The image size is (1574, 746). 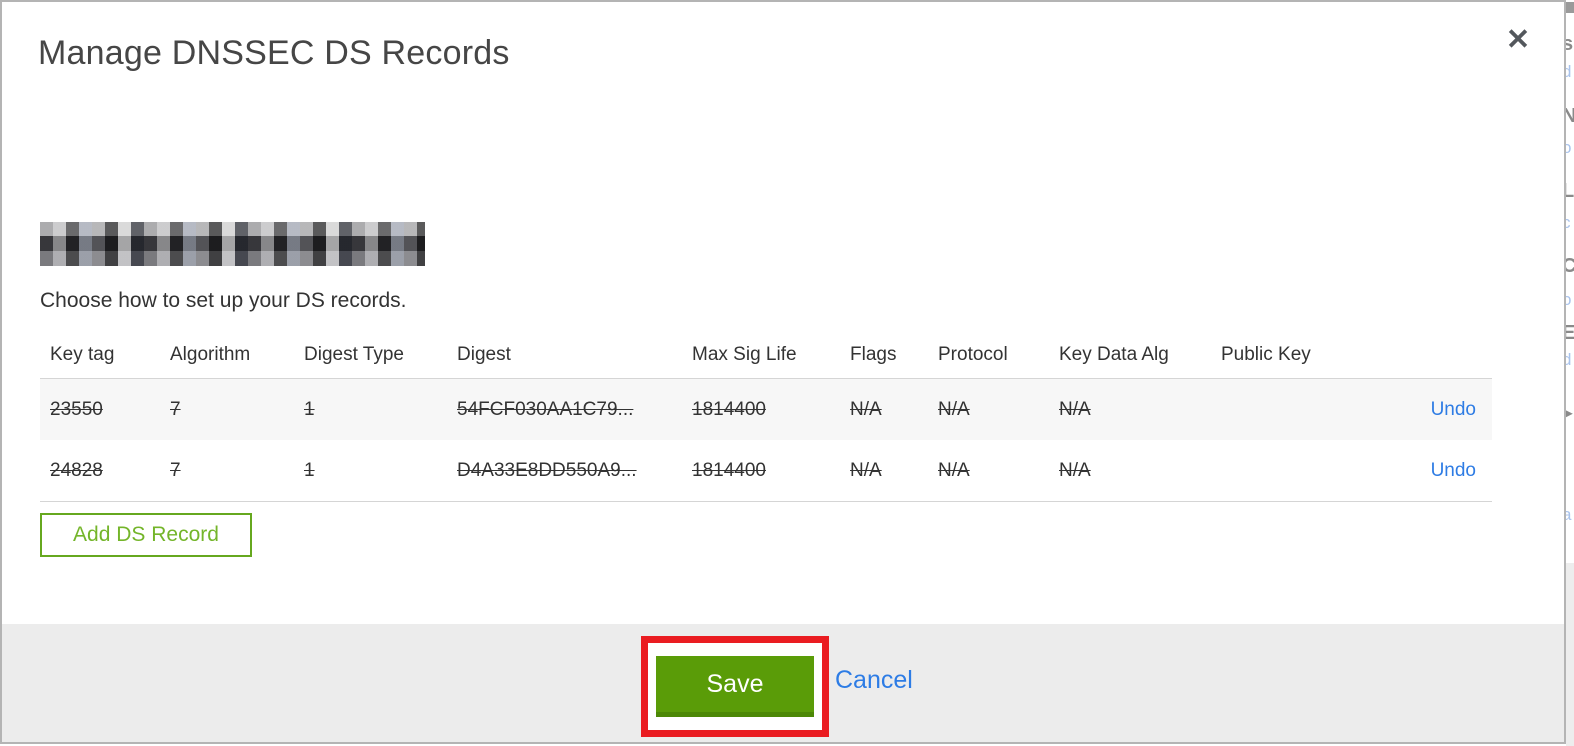 I want to click on background-text-fragment: s, so click(x=1570, y=44).